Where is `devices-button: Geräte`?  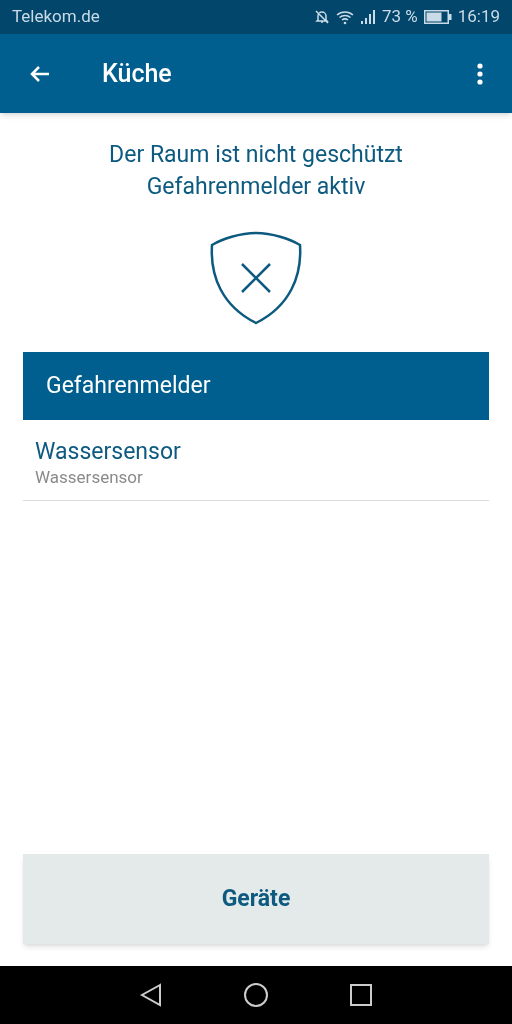 devices-button: Geräte is located at coordinates (256, 899).